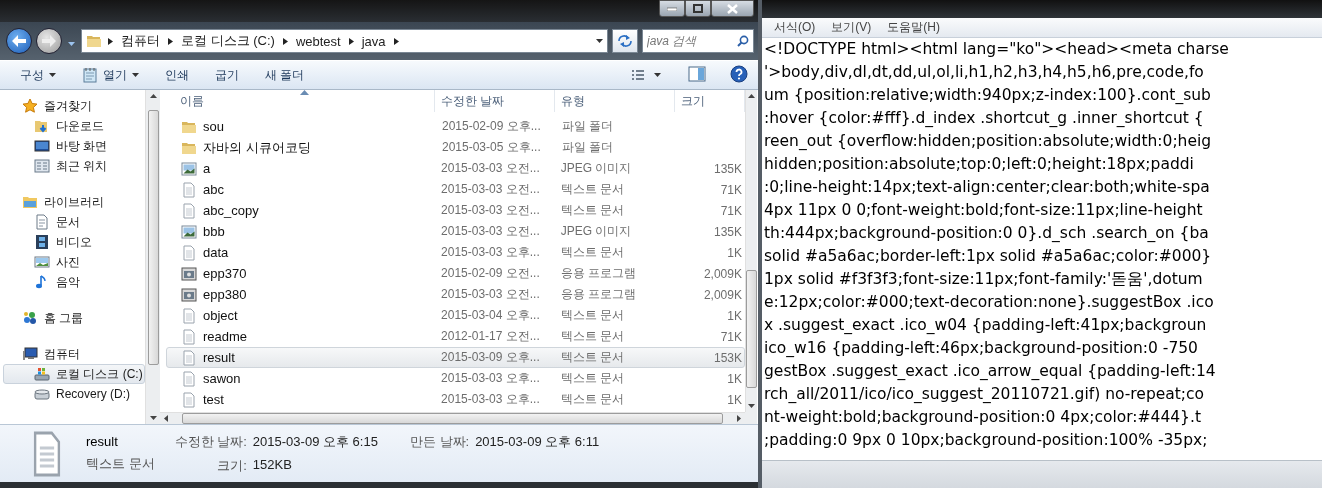 The image size is (1322, 488). I want to click on file-row: abc_copy 2015-03-03 오전... 텍스트 문서 71K, so click(455, 210).